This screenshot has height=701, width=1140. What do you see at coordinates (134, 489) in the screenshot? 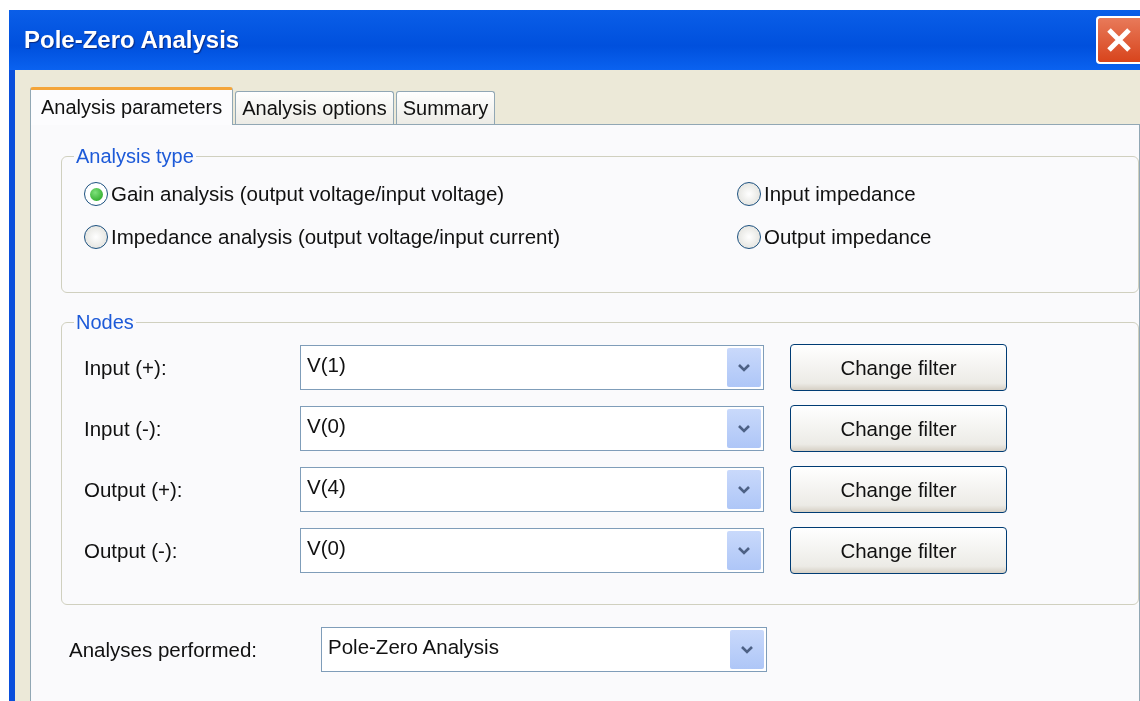
I see `field-label: Output (+):` at bounding box center [134, 489].